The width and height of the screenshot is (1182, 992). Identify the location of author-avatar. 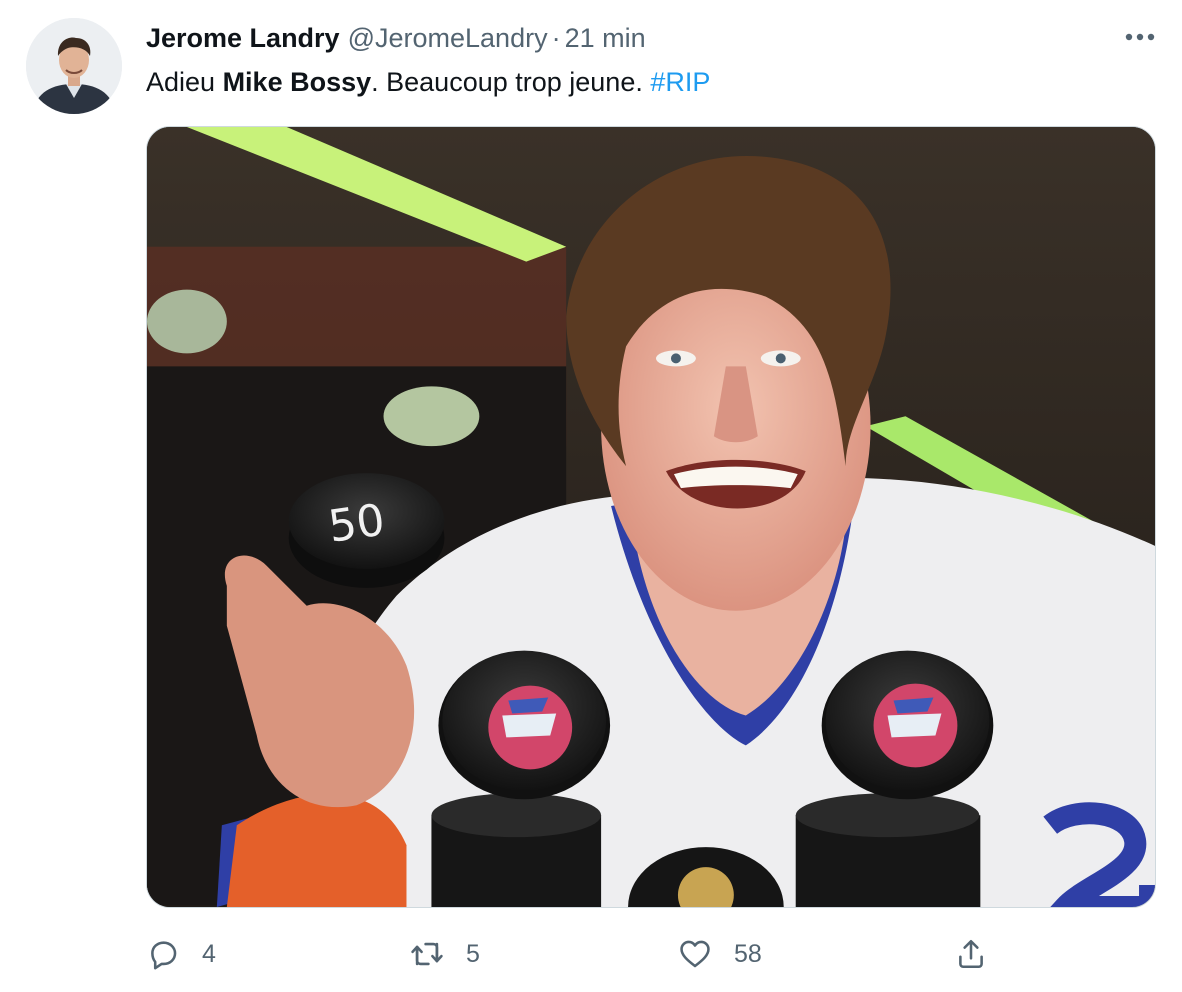
(74, 66).